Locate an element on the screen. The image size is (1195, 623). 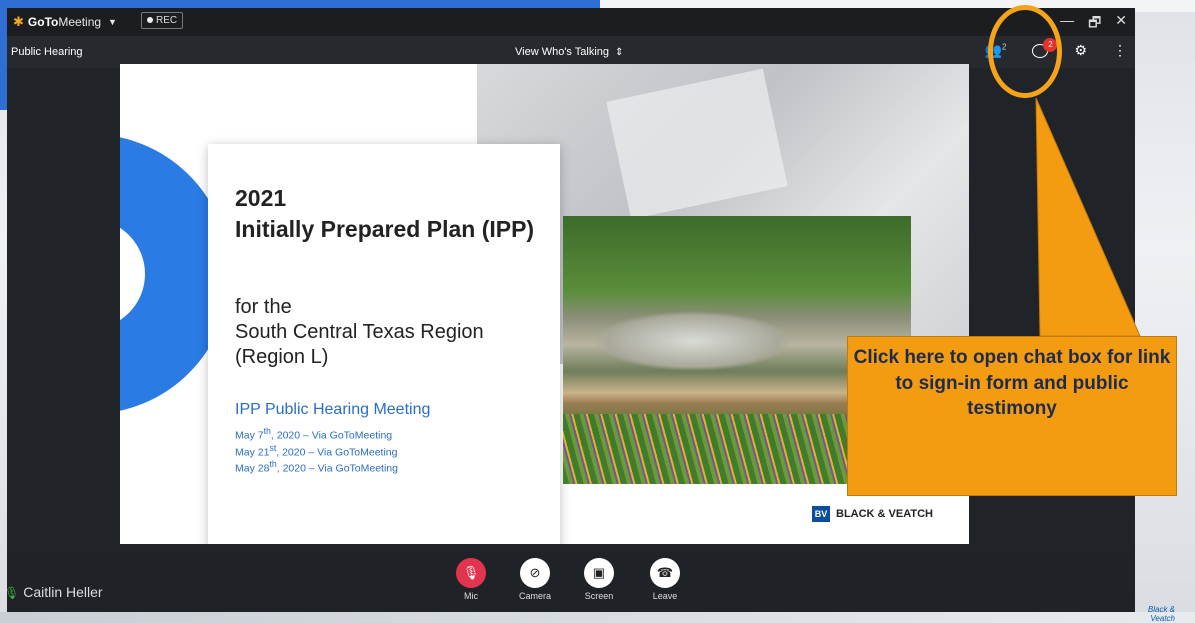
bottom-controls: 🎙 Mic ⊘ Camera ▣ Screen ☎ Leave is located at coordinates (571, 582).